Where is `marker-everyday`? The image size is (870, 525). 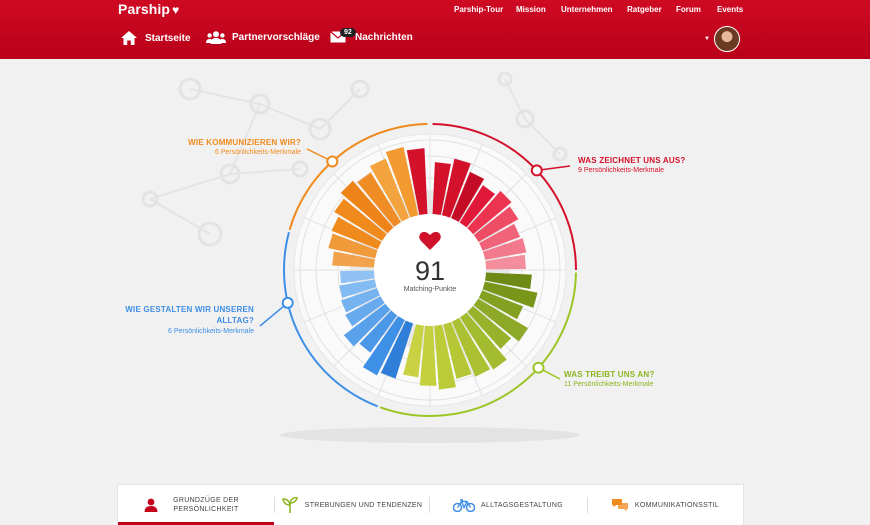
marker-everyday is located at coordinates (287, 302).